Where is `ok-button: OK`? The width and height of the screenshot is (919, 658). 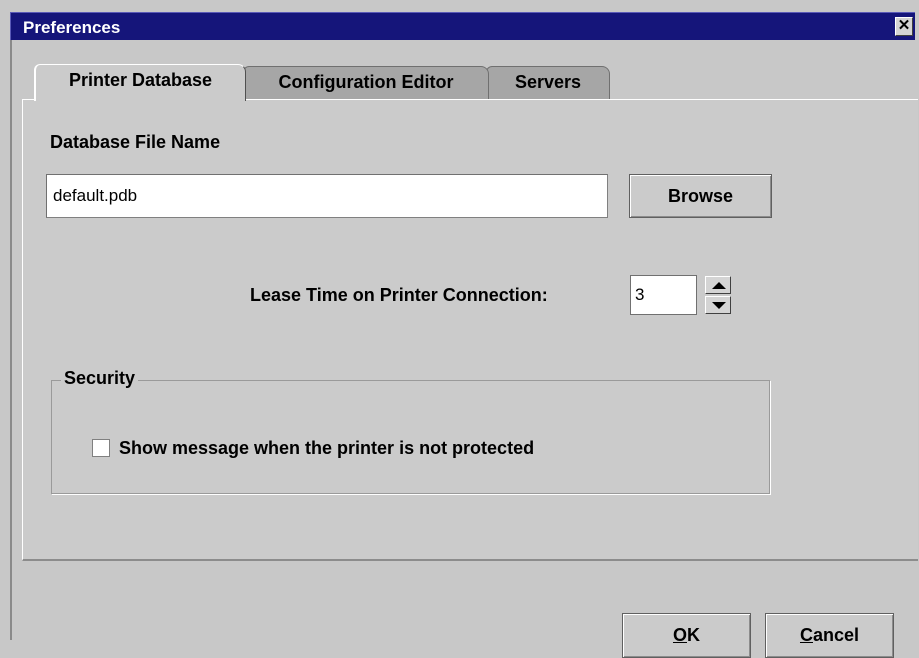
ok-button: OK is located at coordinates (686, 635).